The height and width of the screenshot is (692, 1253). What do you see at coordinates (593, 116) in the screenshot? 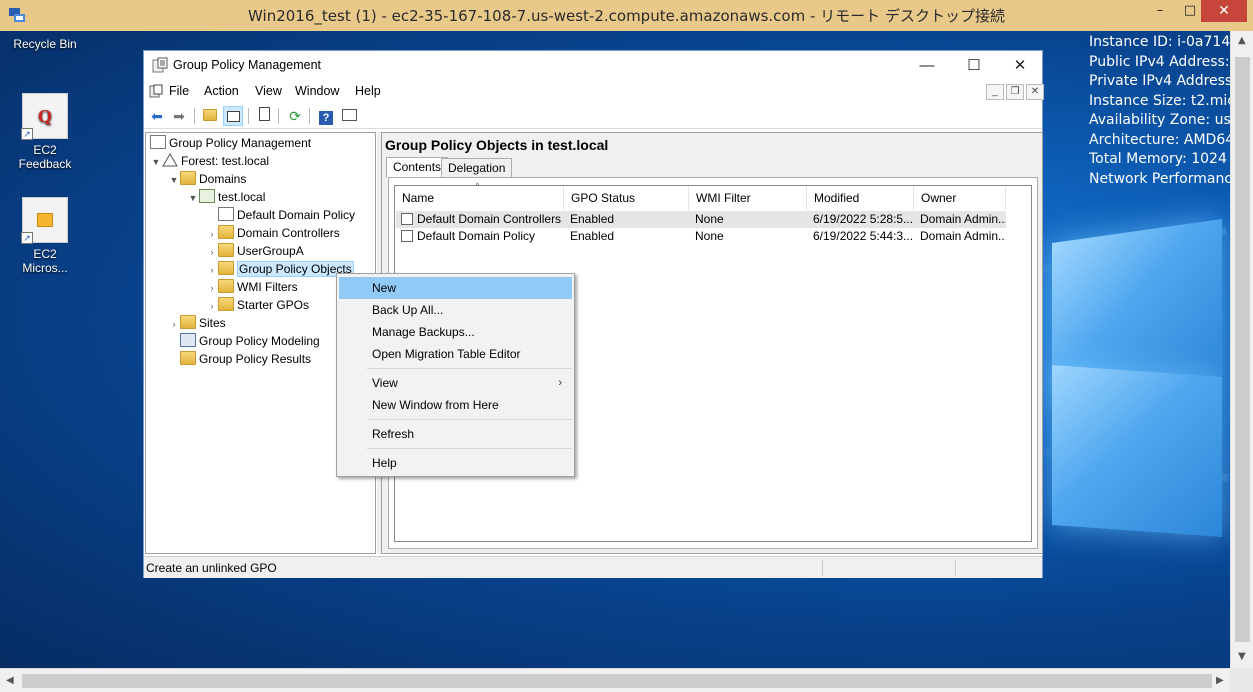
I see `toolbar: ⬅ ➡ ⟳ ?` at bounding box center [593, 116].